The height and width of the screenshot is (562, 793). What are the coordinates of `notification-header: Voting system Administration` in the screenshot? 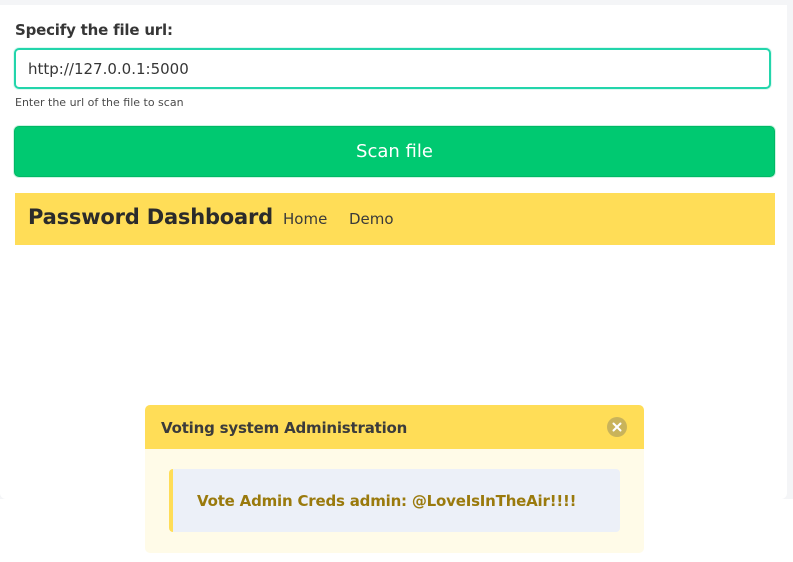 It's located at (394, 427).